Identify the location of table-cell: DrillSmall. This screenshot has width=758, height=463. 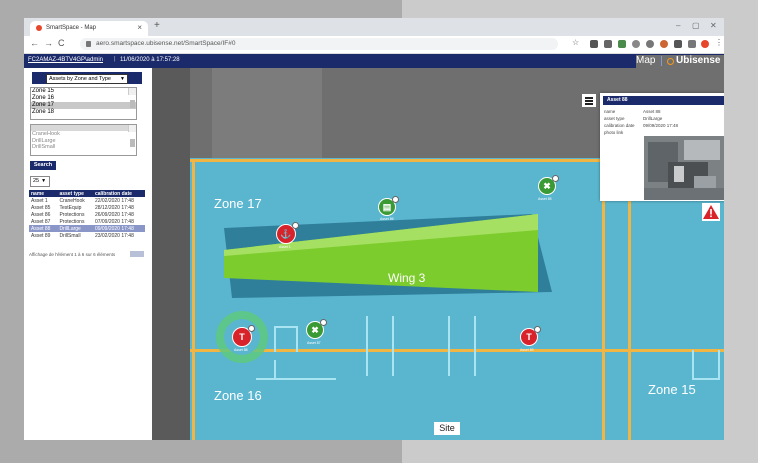
(70, 235).